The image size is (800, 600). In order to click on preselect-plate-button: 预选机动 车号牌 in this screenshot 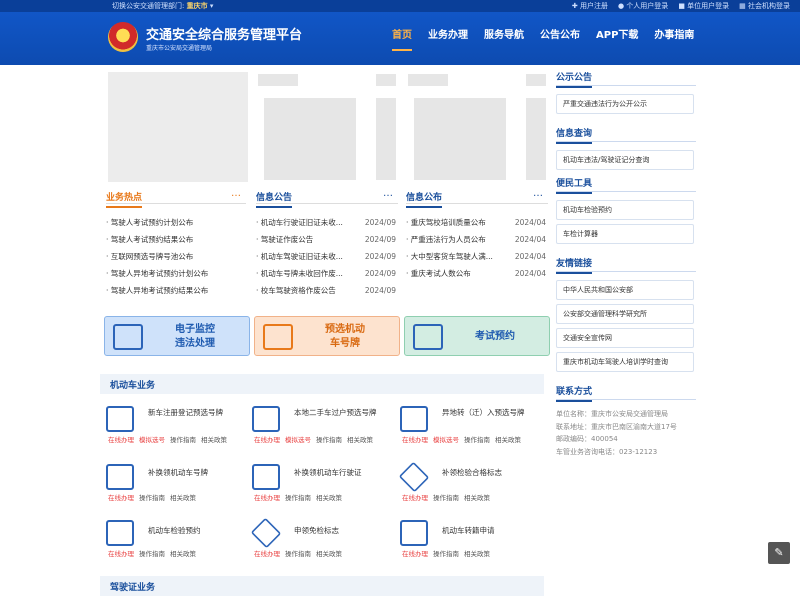, I will do `click(327, 336)`.